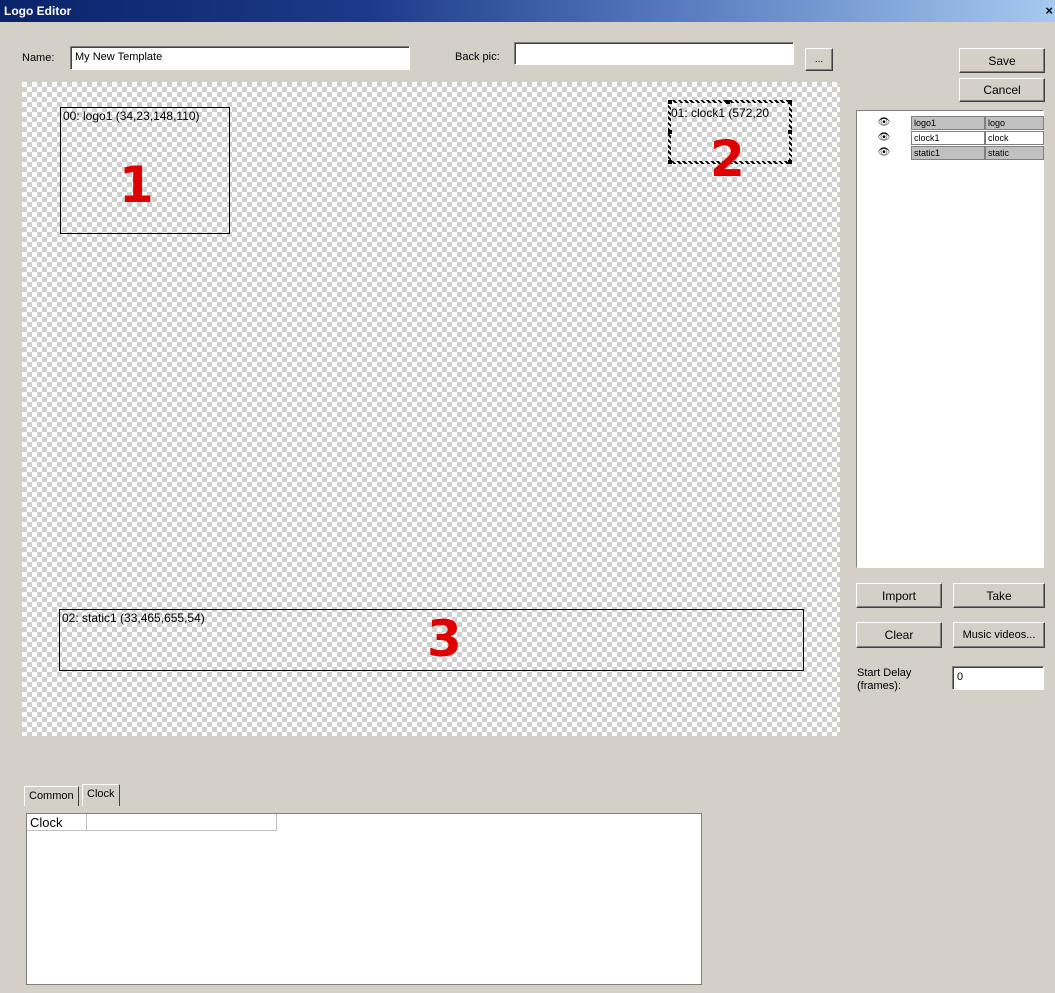 This screenshot has height=993, width=1055. I want to click on save-button: Save, so click(1002, 60).